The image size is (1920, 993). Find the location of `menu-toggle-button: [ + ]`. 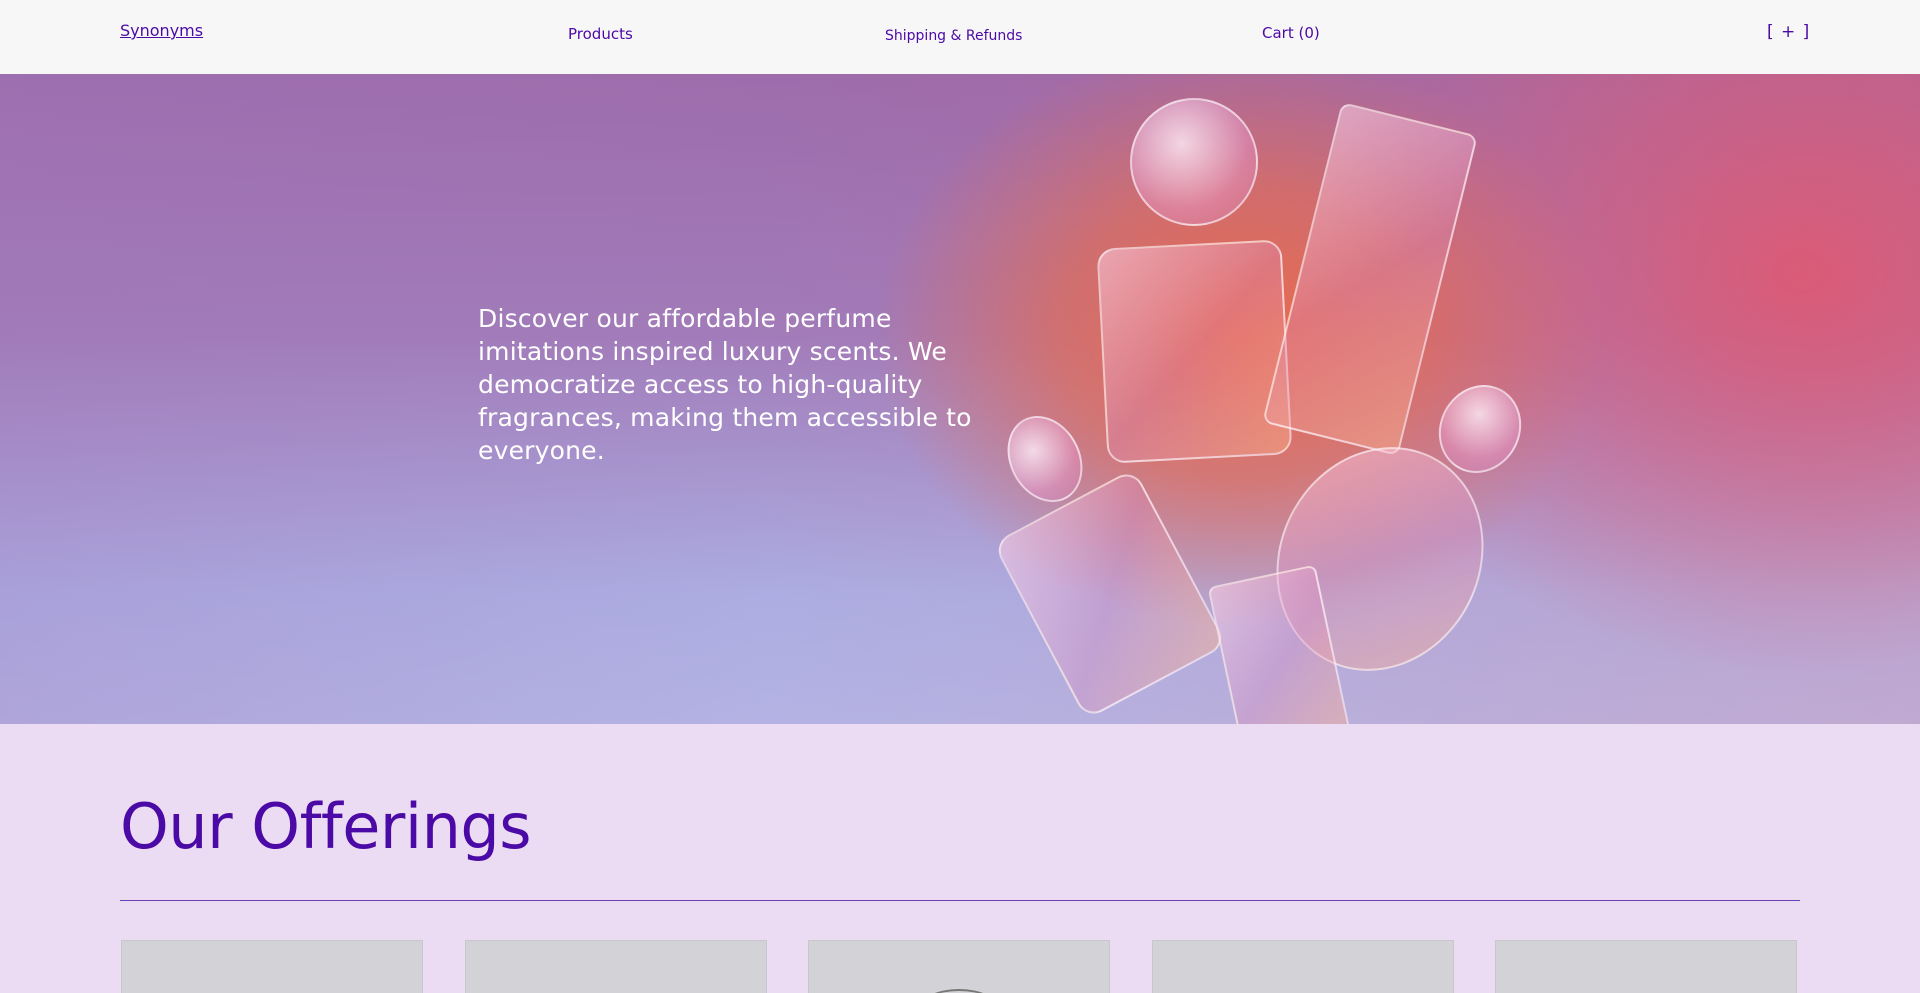

menu-toggle-button: [ + ] is located at coordinates (1788, 32).